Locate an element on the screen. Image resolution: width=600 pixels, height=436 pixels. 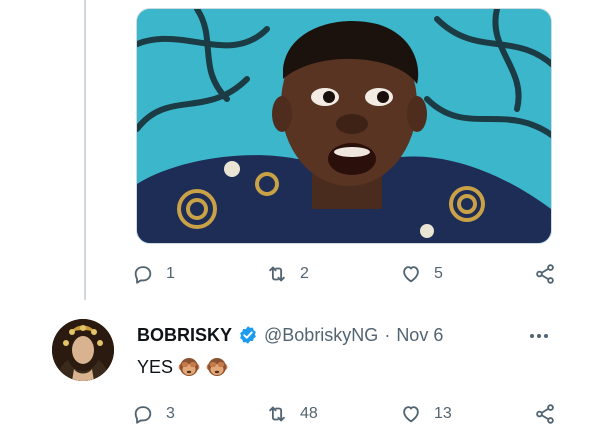
reply-count: 3 is located at coordinates (170, 413).